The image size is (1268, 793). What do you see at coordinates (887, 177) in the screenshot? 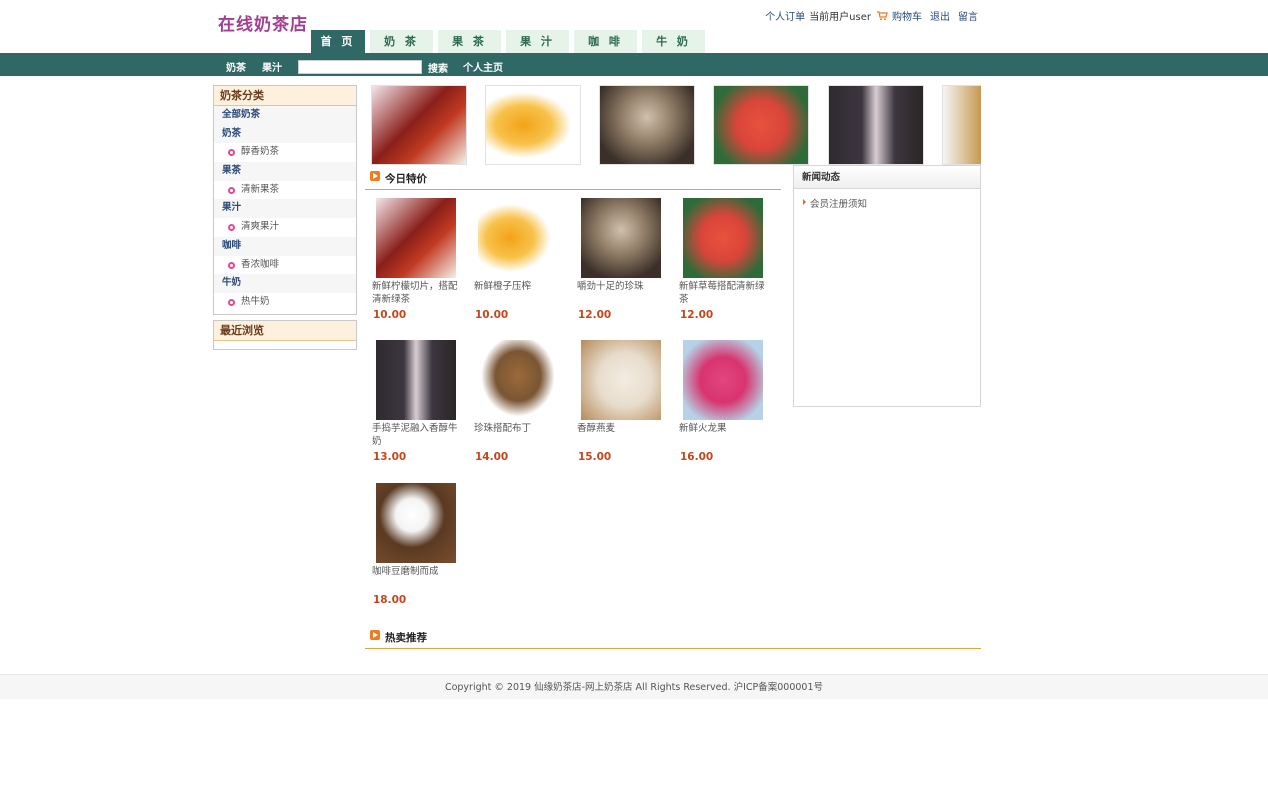
I see `news-title: 新闻动态` at bounding box center [887, 177].